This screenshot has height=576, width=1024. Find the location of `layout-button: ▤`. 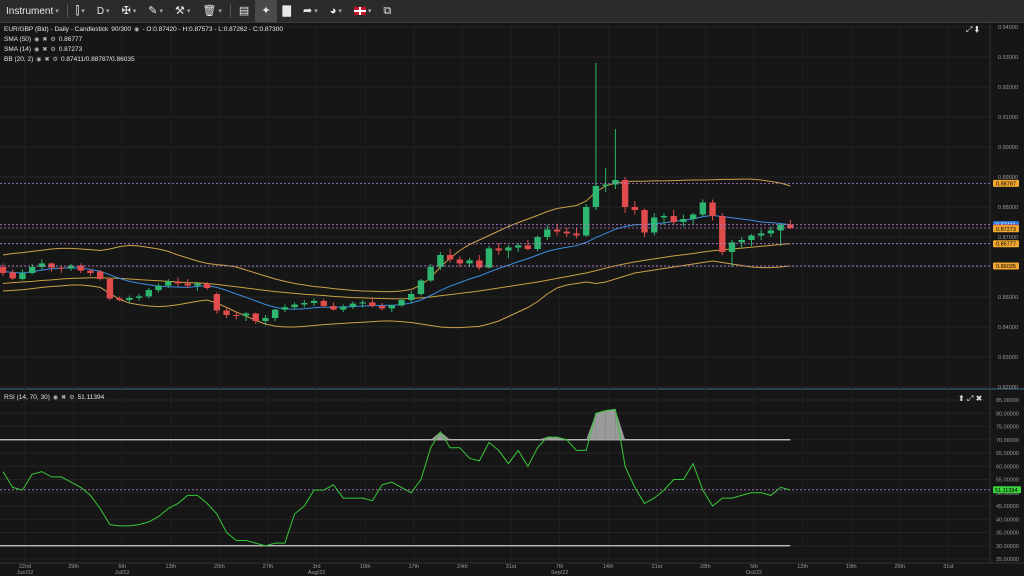

layout-button: ▤ is located at coordinates (244, 11).